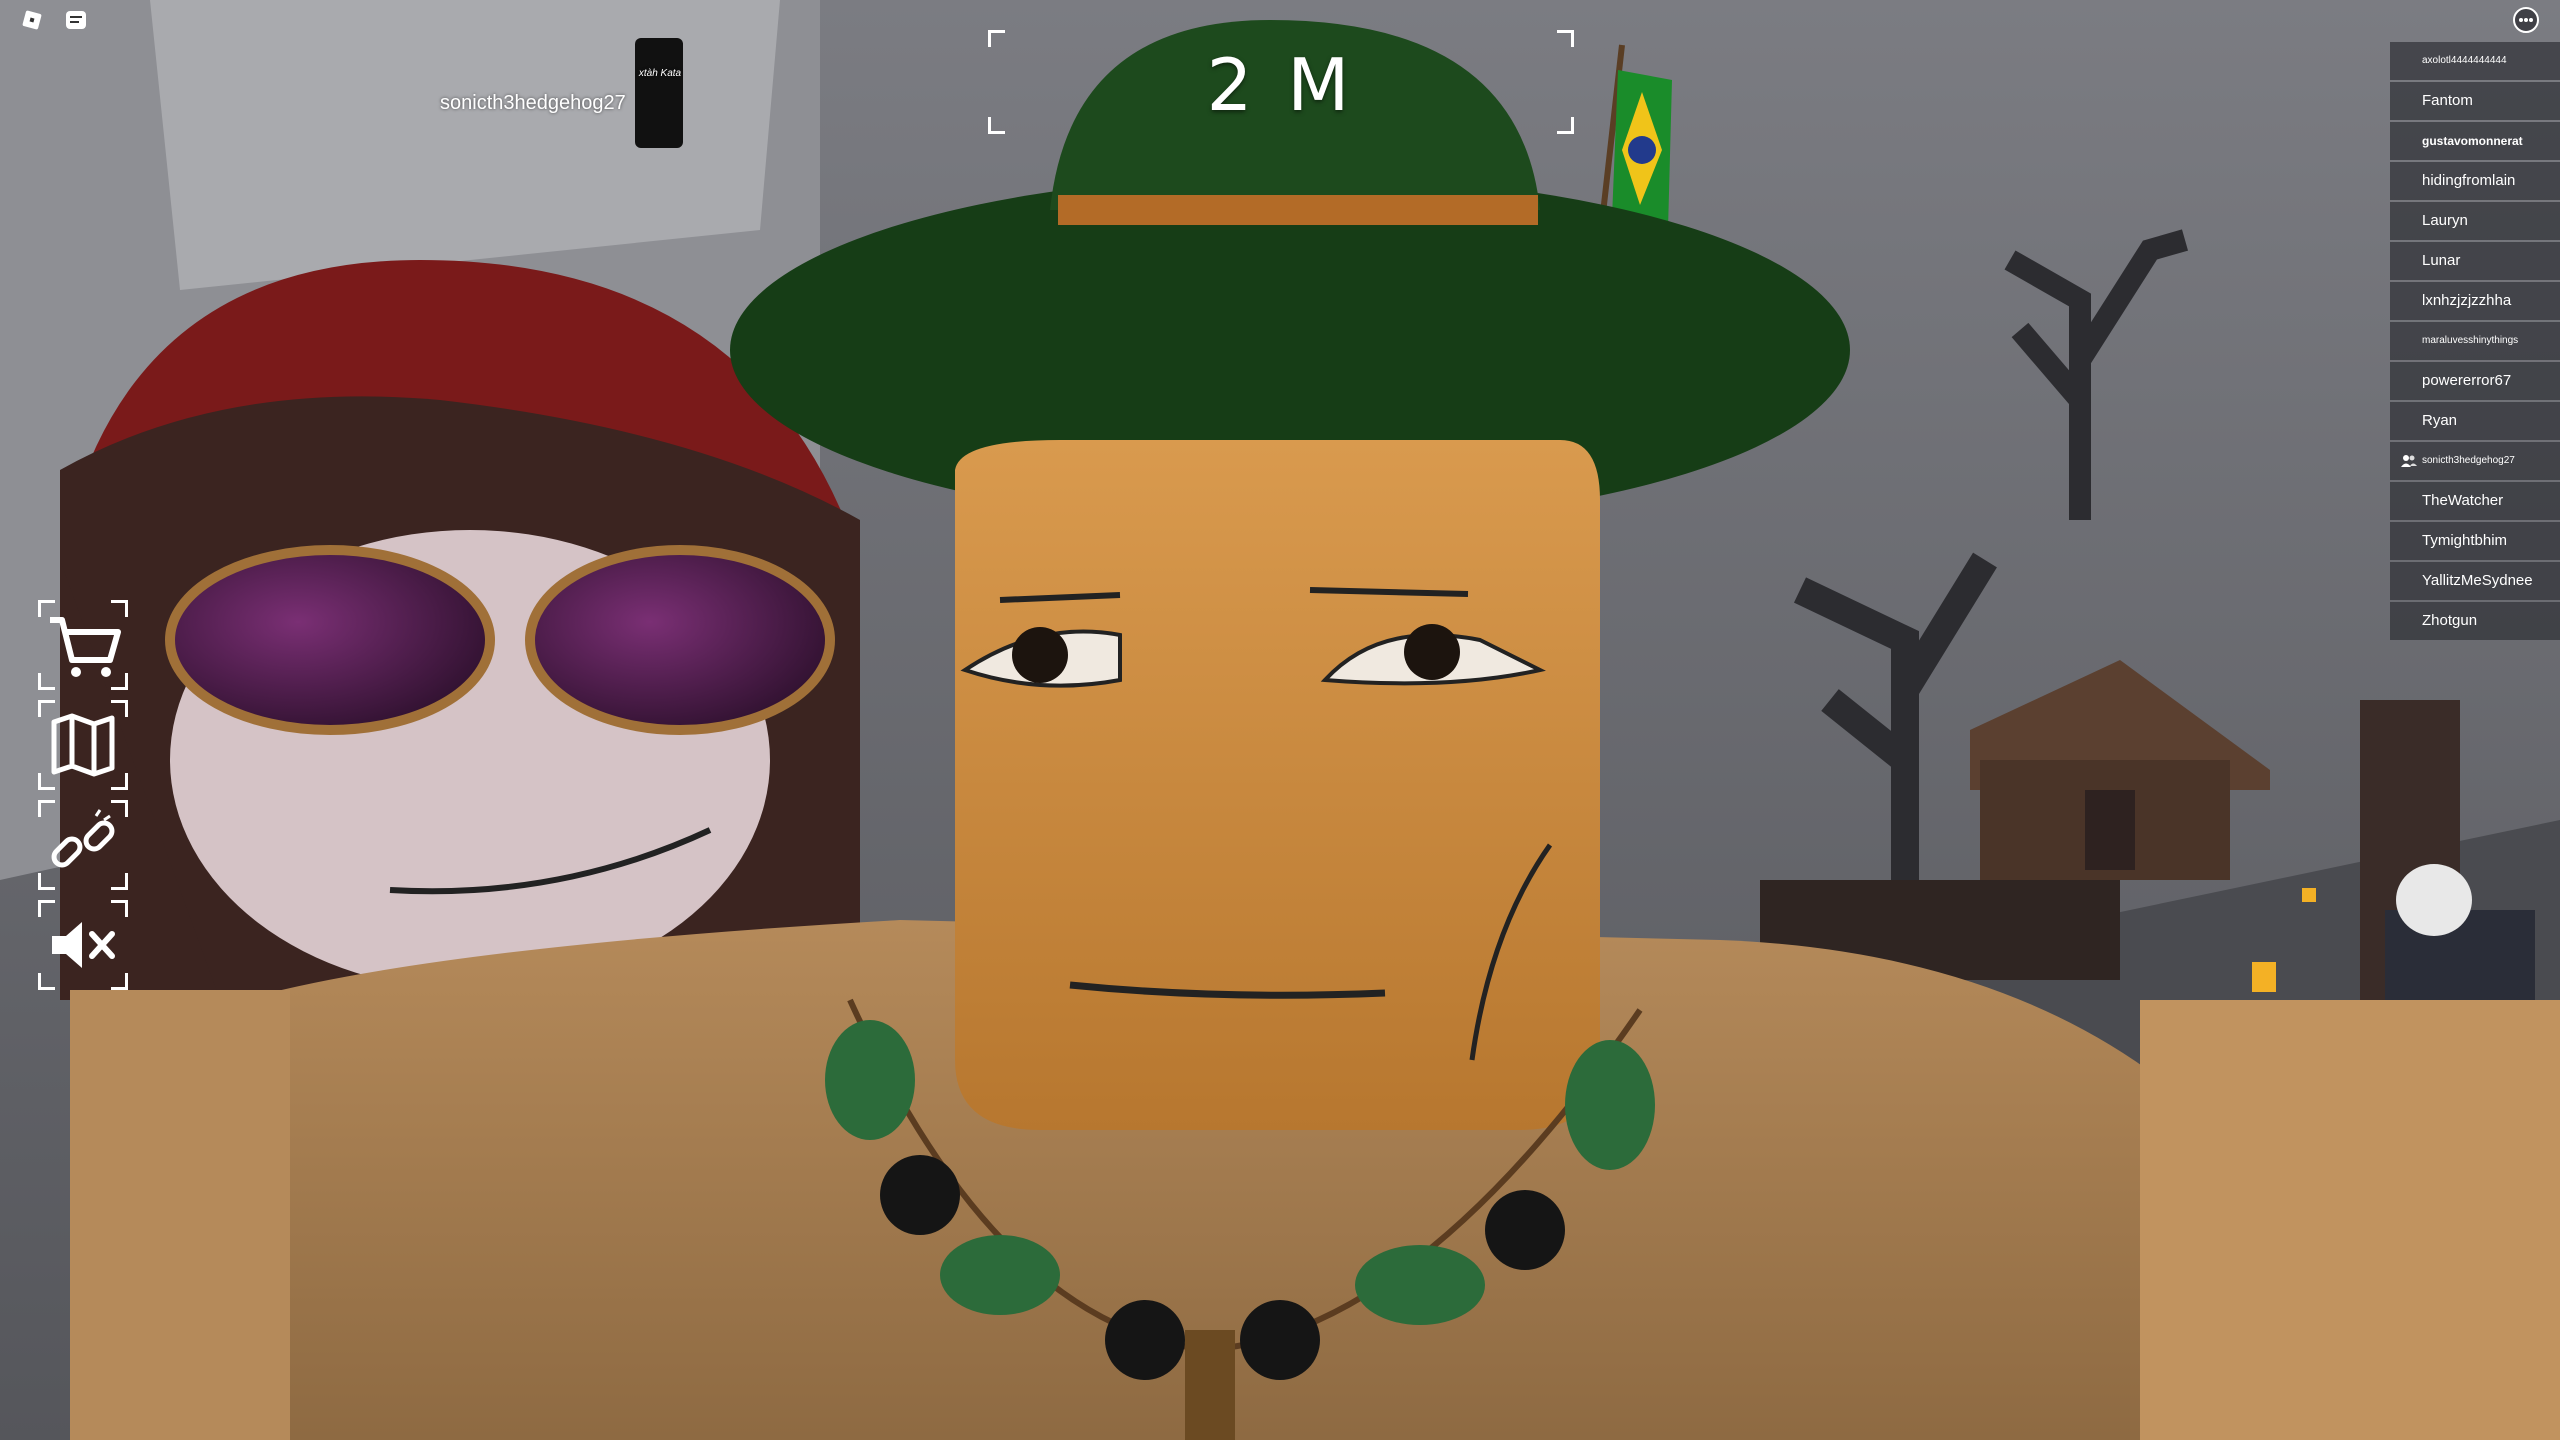 The height and width of the screenshot is (1440, 2560). I want to click on sunglasses-right-lens, so click(680, 640).